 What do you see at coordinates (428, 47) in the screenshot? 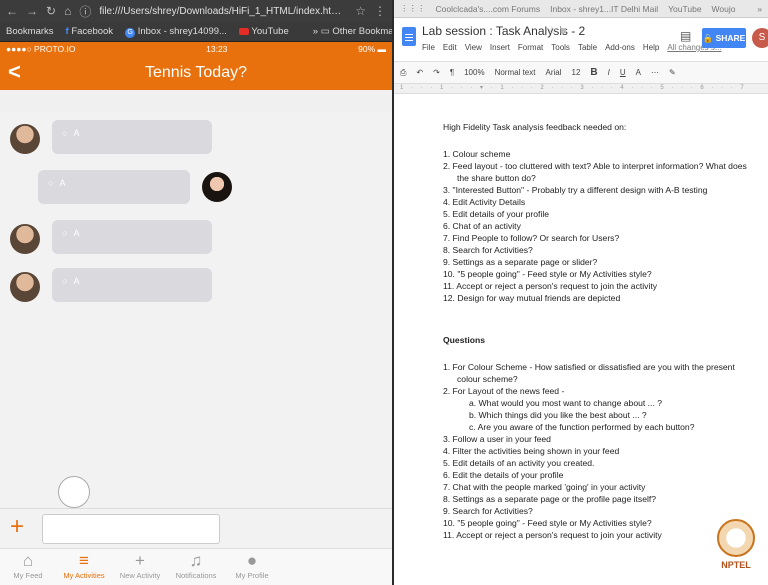
I see `menu-file: File` at bounding box center [428, 47].